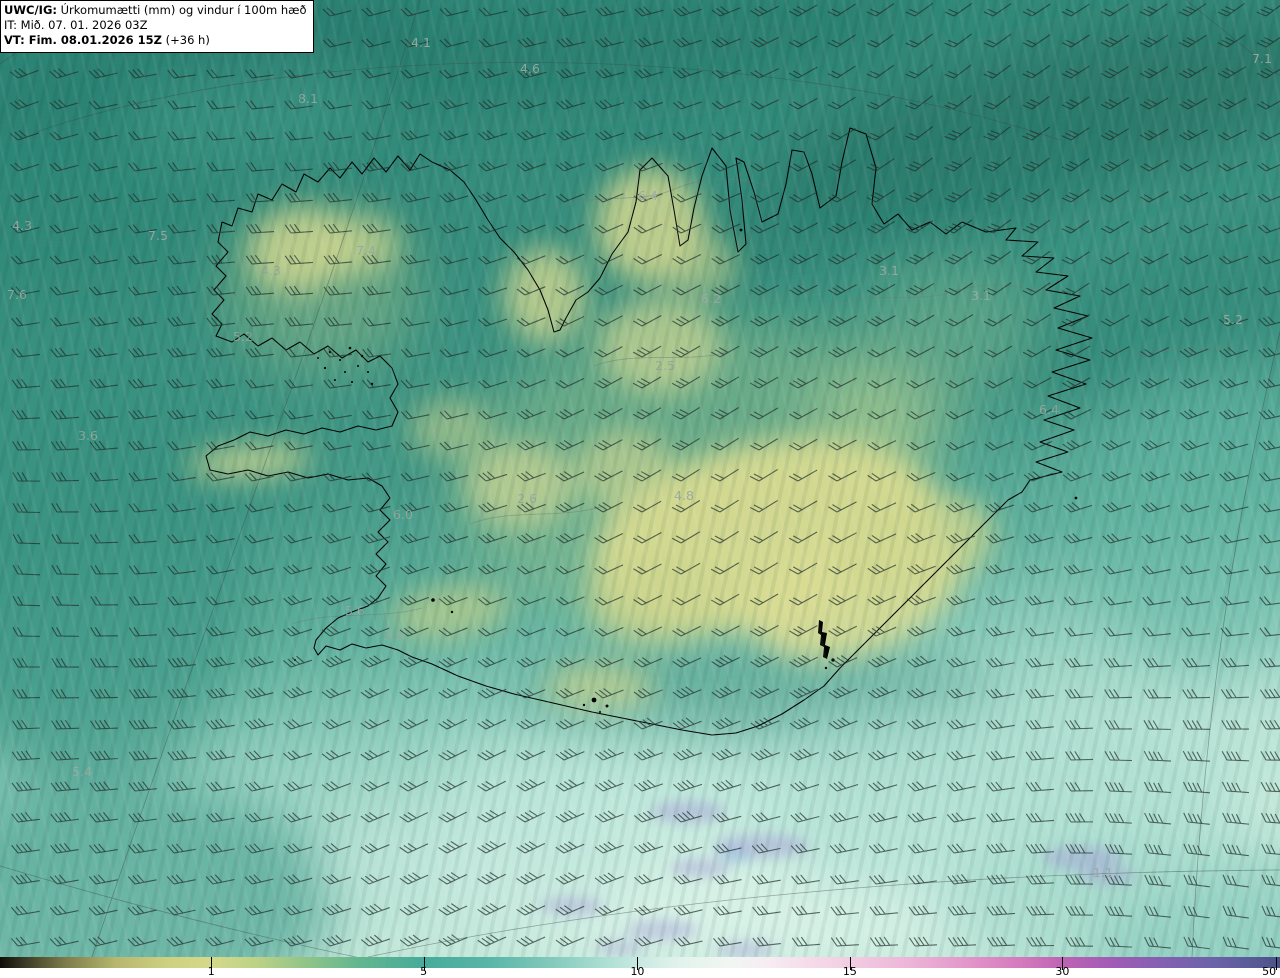  I want to click on colorbar-tick-label: 50, so click(1269, 971).